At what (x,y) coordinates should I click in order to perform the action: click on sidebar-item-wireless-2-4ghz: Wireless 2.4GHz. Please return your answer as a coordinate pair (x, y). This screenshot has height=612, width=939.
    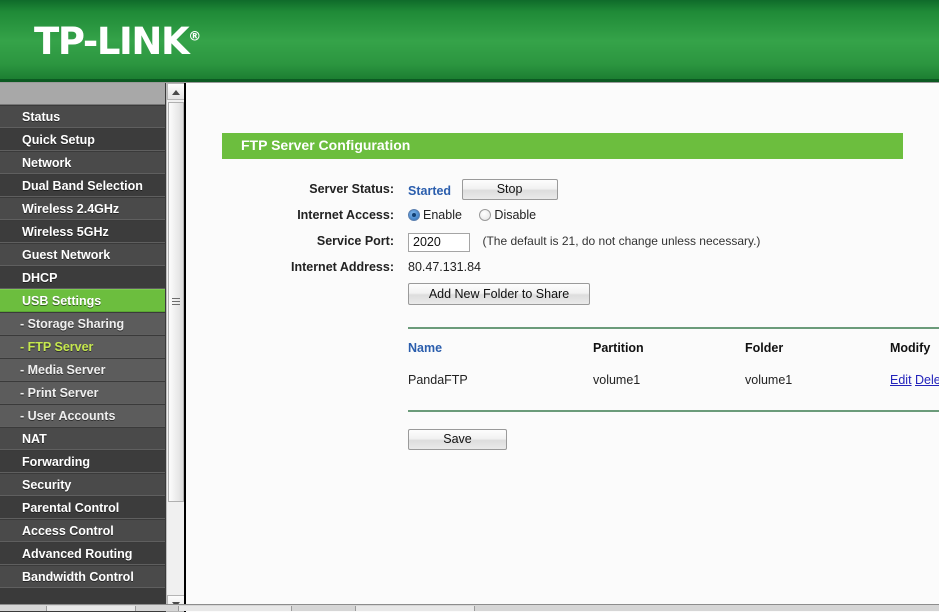
    Looking at the image, I should click on (82, 208).